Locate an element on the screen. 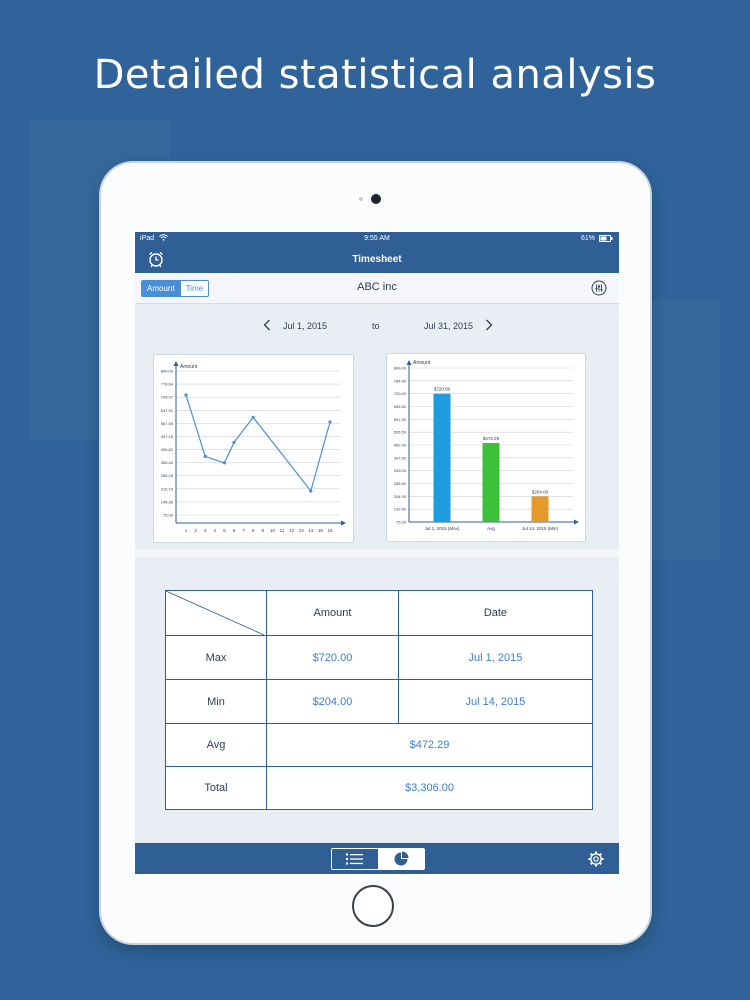 This screenshot has height=1000, width=750. bar-value-label: $720.00 is located at coordinates (442, 389).